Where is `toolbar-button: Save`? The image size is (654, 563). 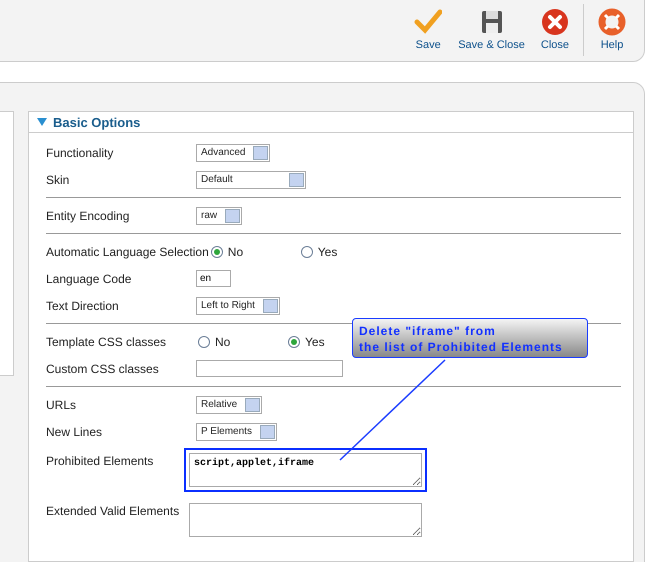
toolbar-button: Save is located at coordinates (428, 29).